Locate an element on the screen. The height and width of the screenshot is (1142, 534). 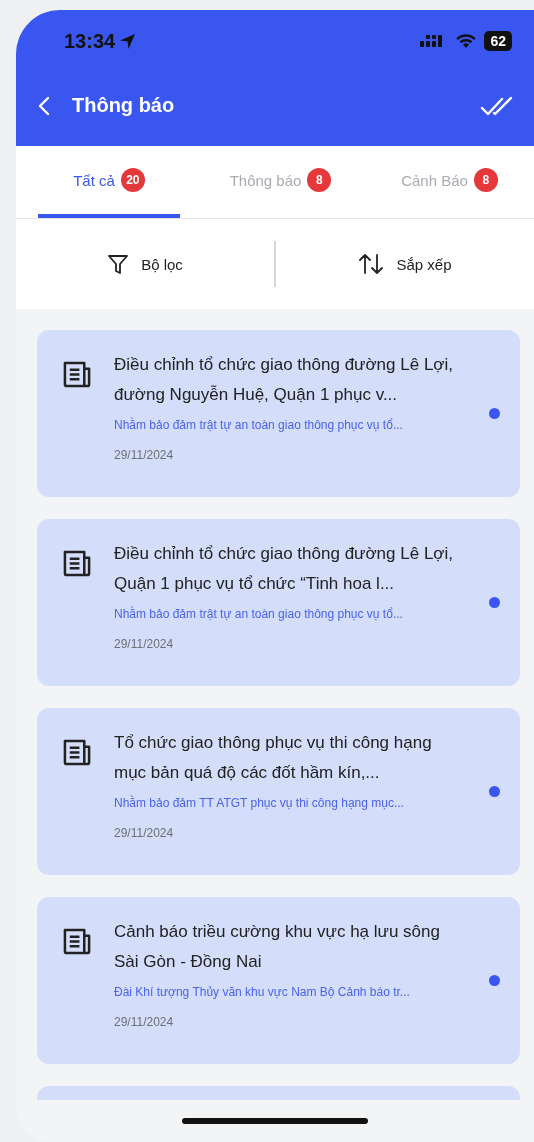
tab: Thông báo 8 is located at coordinates (280, 182).